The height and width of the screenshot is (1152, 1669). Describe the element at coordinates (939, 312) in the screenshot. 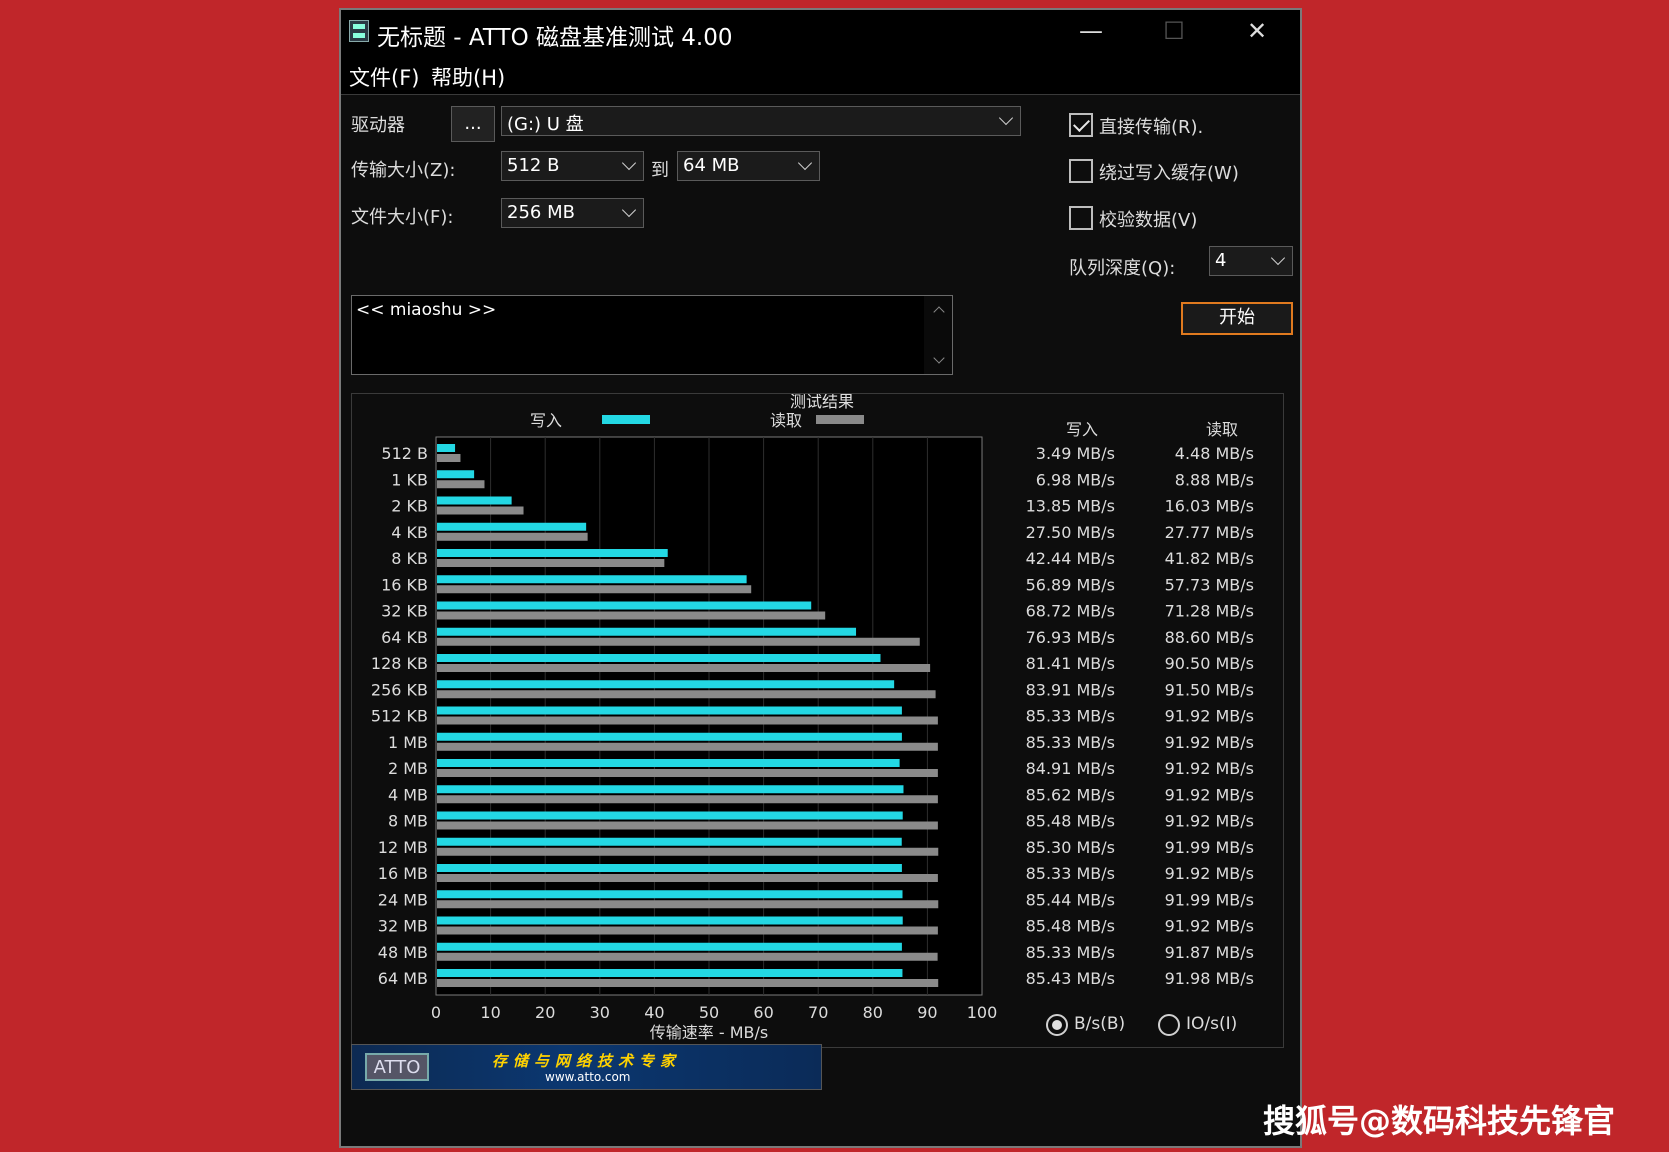

I see `scroll-up-icon` at that location.